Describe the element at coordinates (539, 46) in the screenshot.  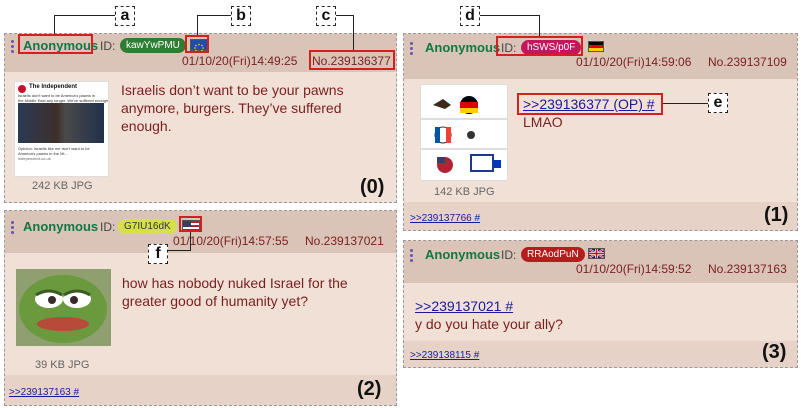
I see `highlight-id-box` at that location.